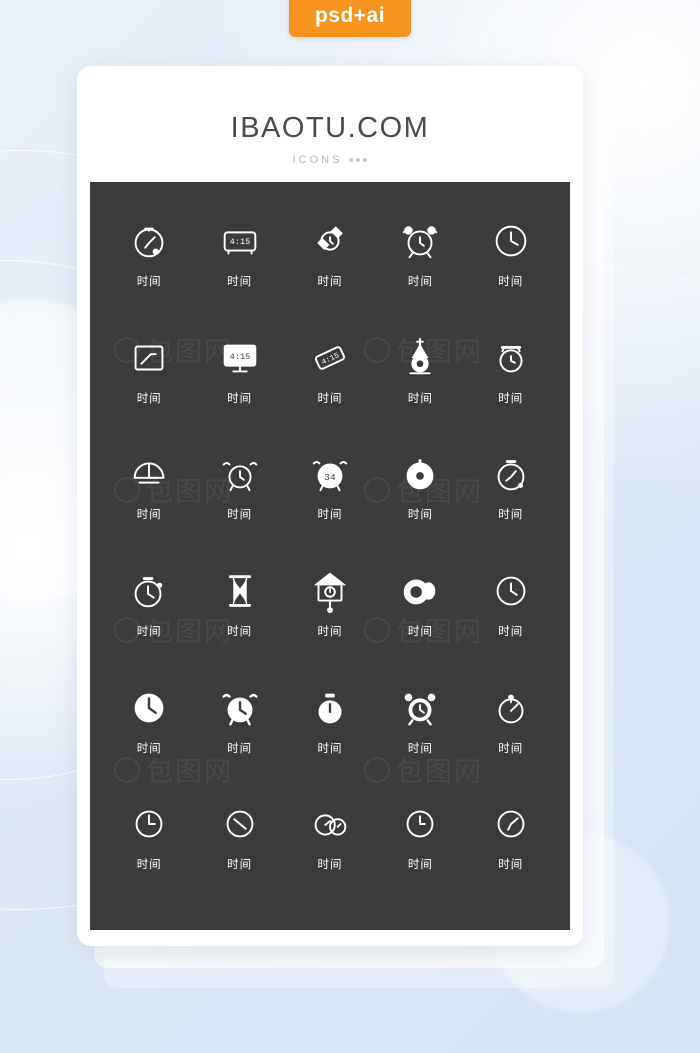  What do you see at coordinates (330, 591) in the screenshot?
I see `cuckoo-clock-icon` at bounding box center [330, 591].